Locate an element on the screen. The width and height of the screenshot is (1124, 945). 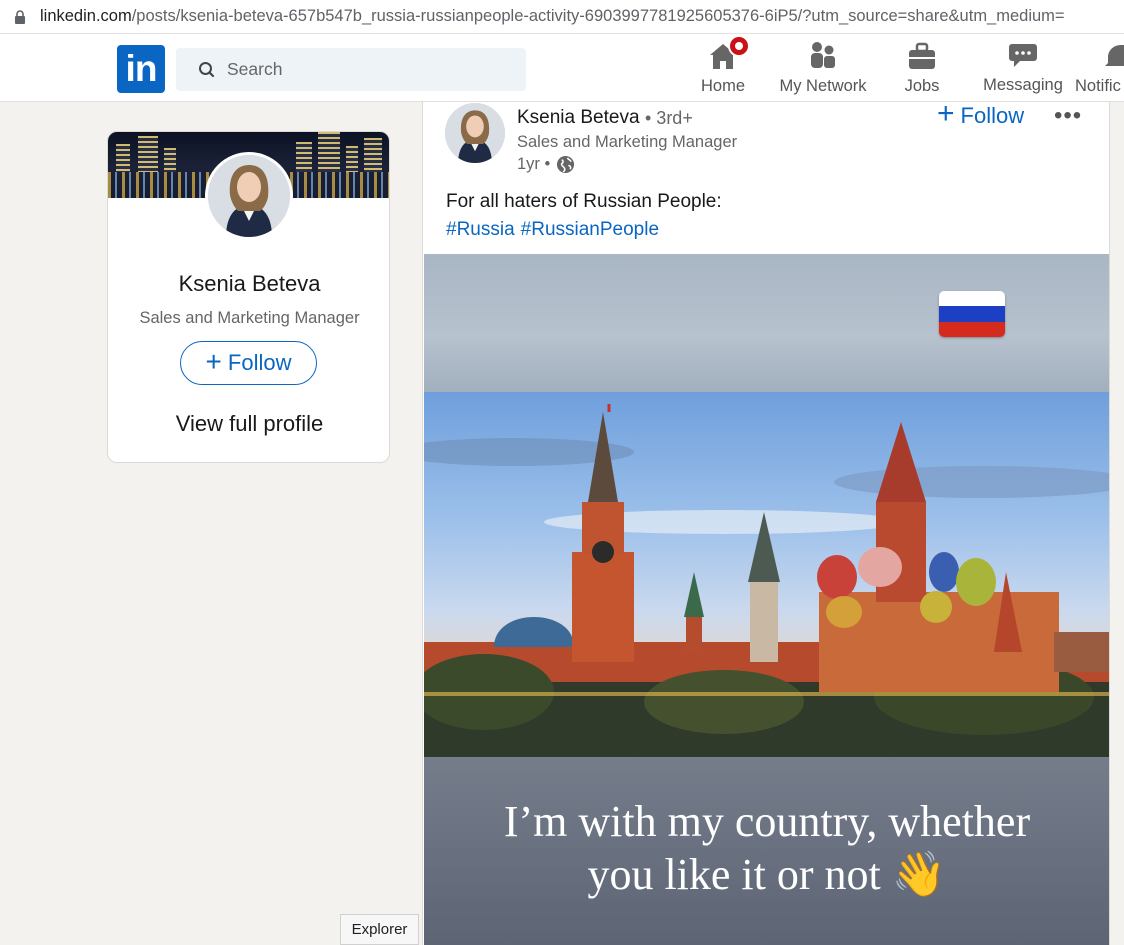
author-title: Sales and Marketing Manager is located at coordinates (627, 142).